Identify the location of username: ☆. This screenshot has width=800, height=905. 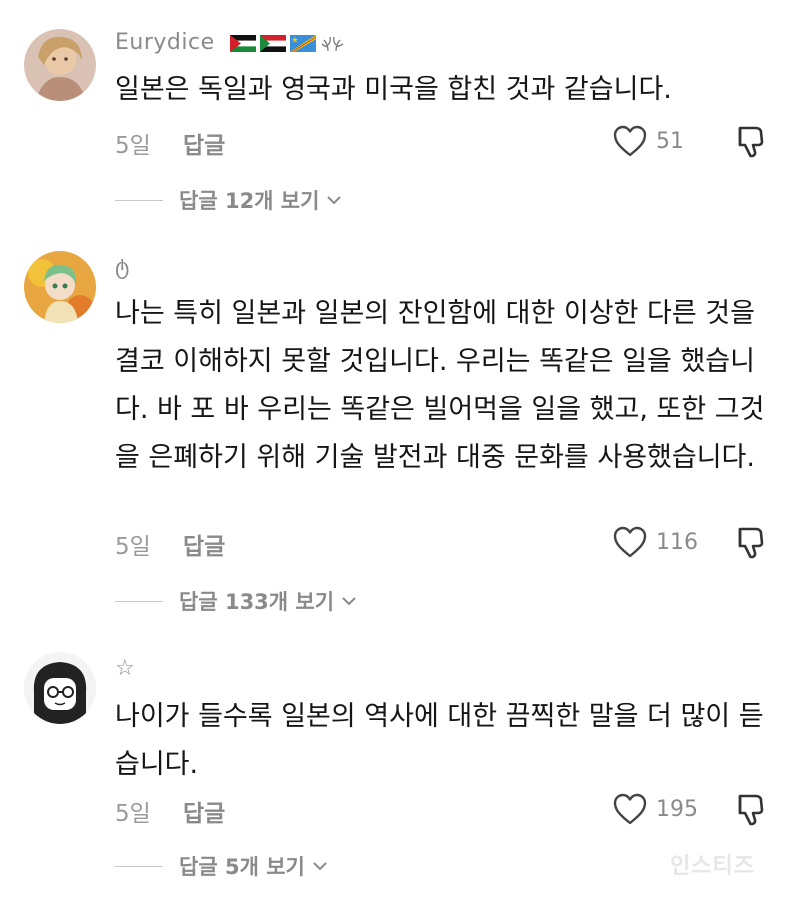
(125, 668).